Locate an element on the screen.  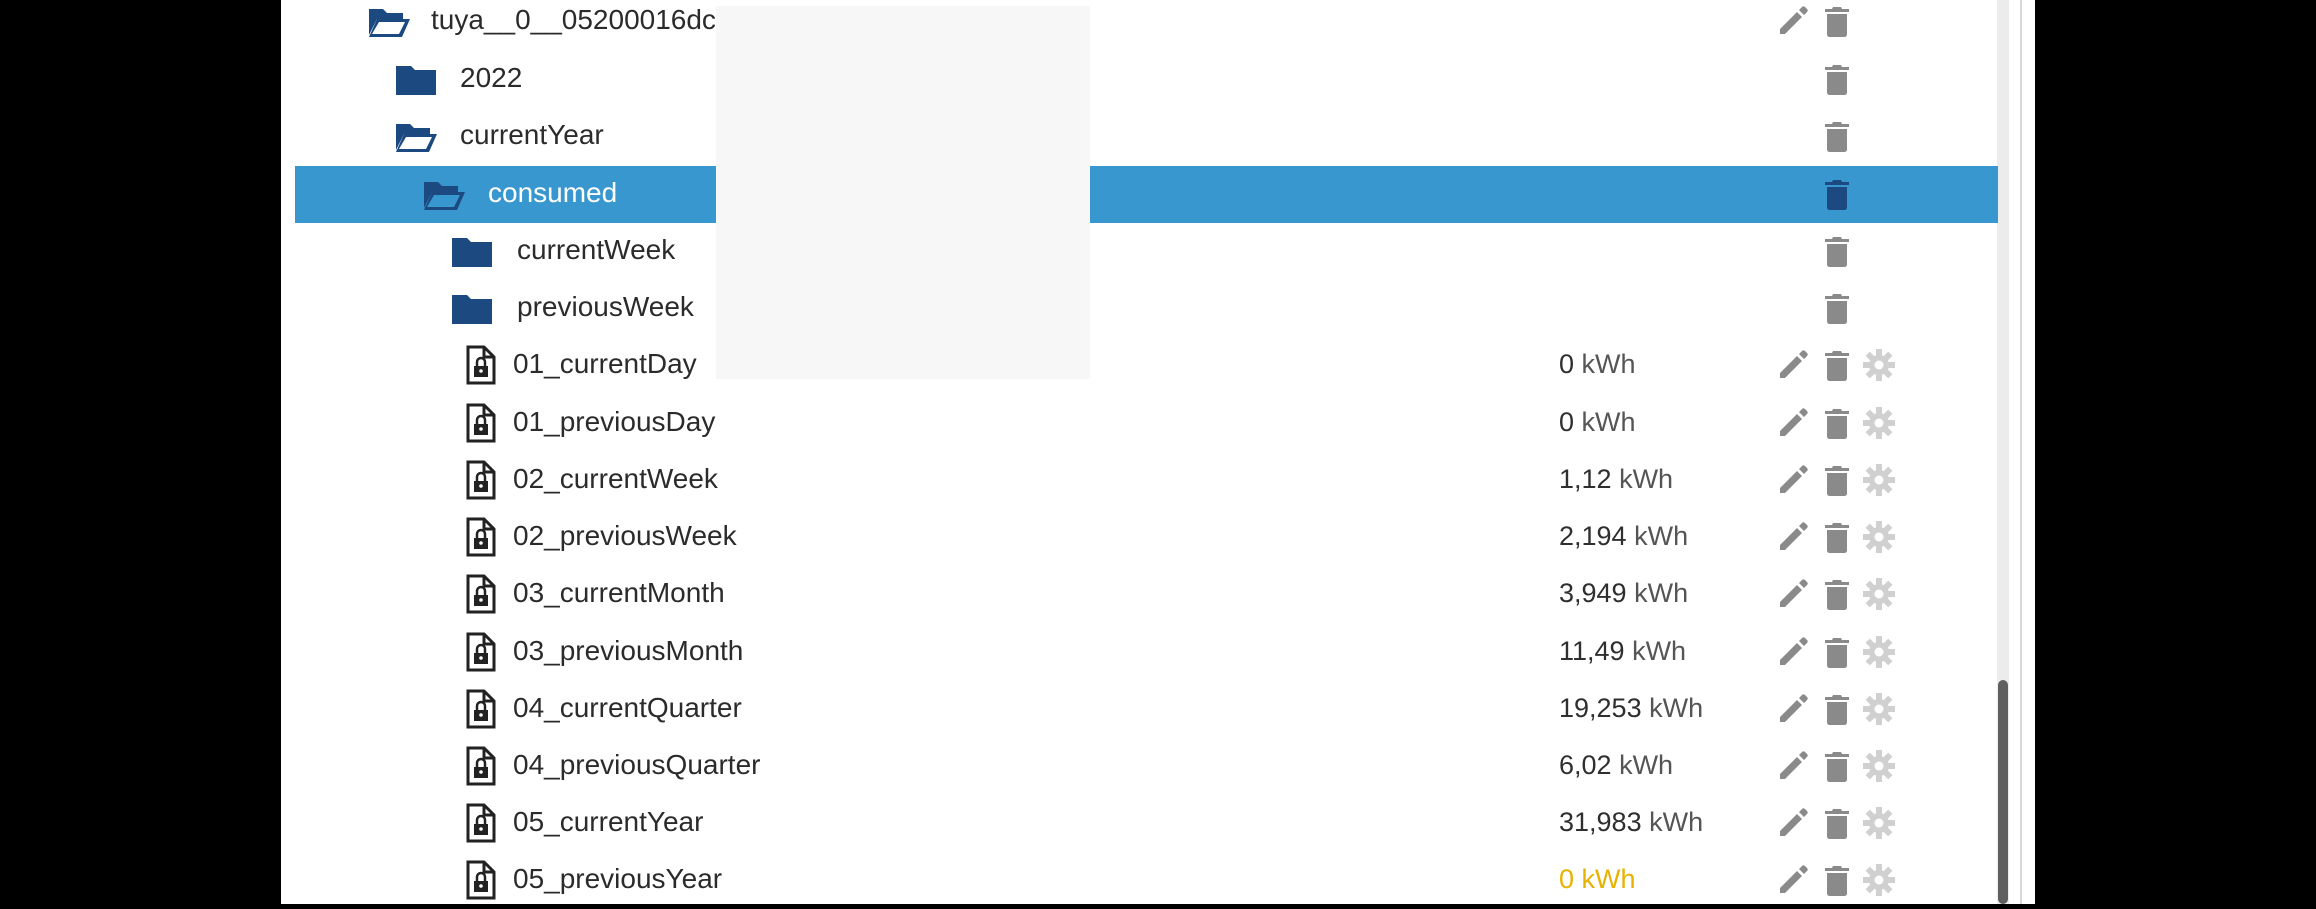
tree-row-state: 01_currentDay 0 kWh is located at coordinates (1146, 365).